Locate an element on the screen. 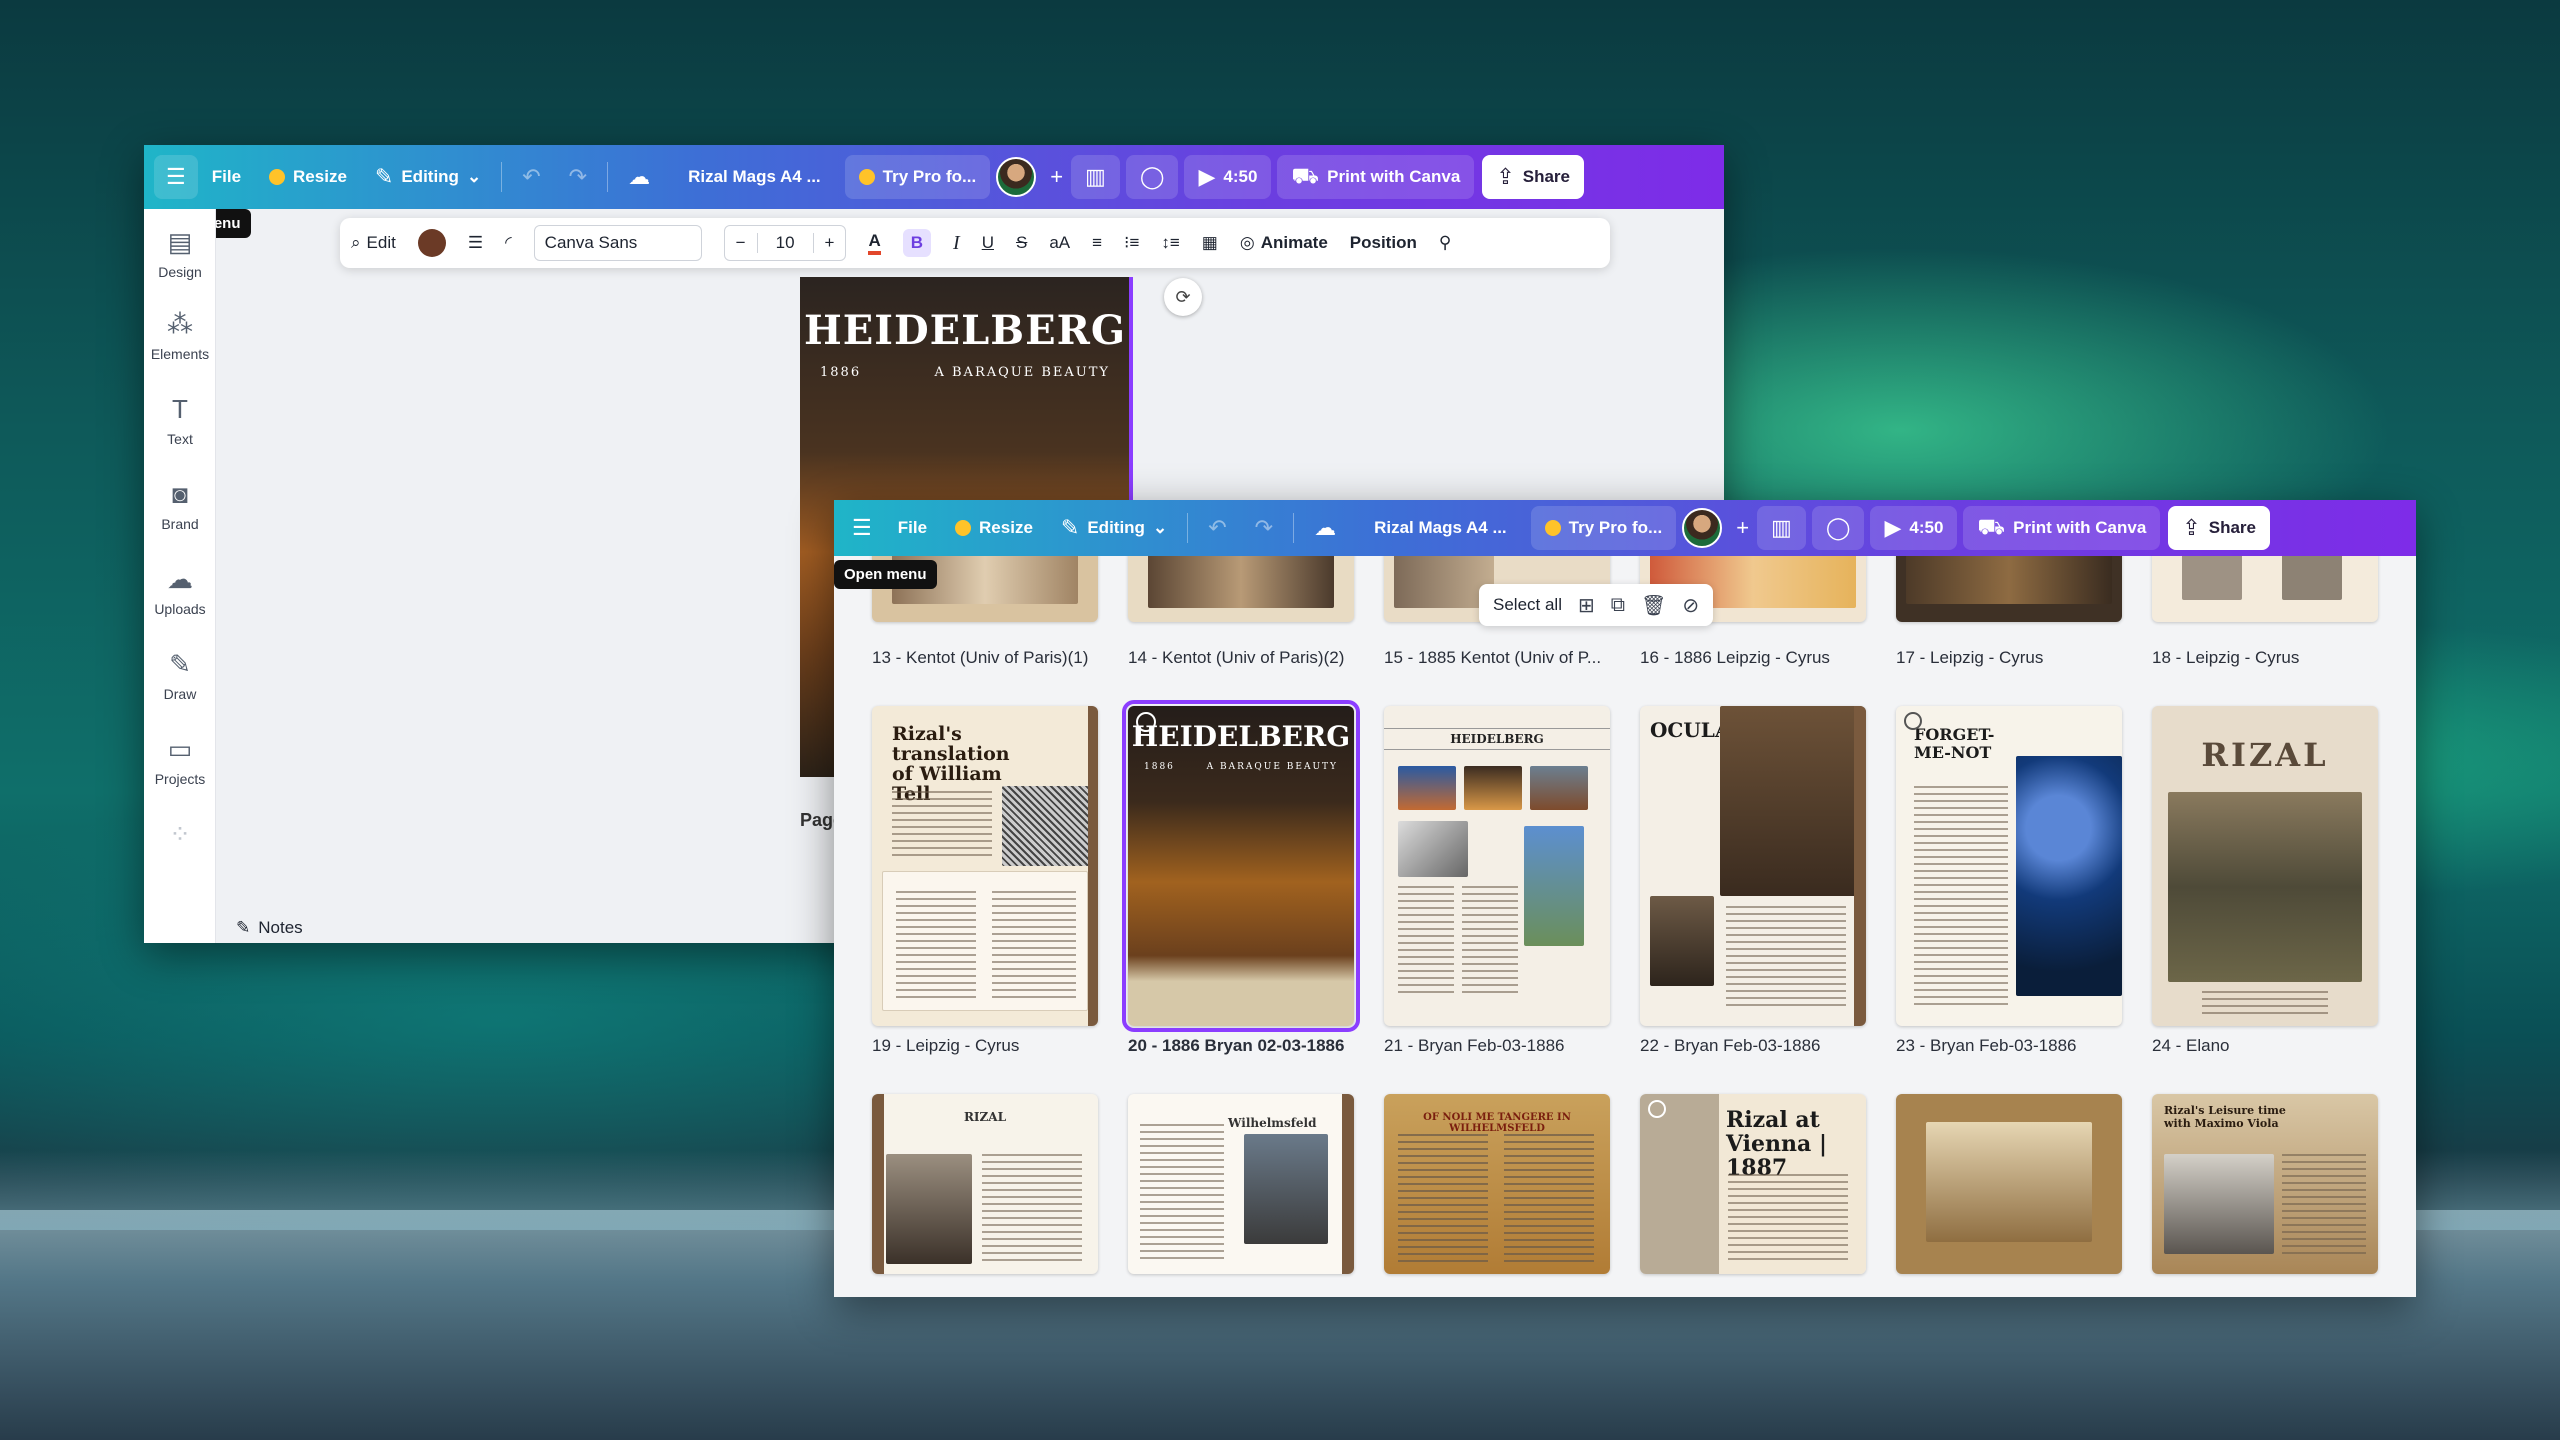  editing-label: Editing is located at coordinates (1116, 527).